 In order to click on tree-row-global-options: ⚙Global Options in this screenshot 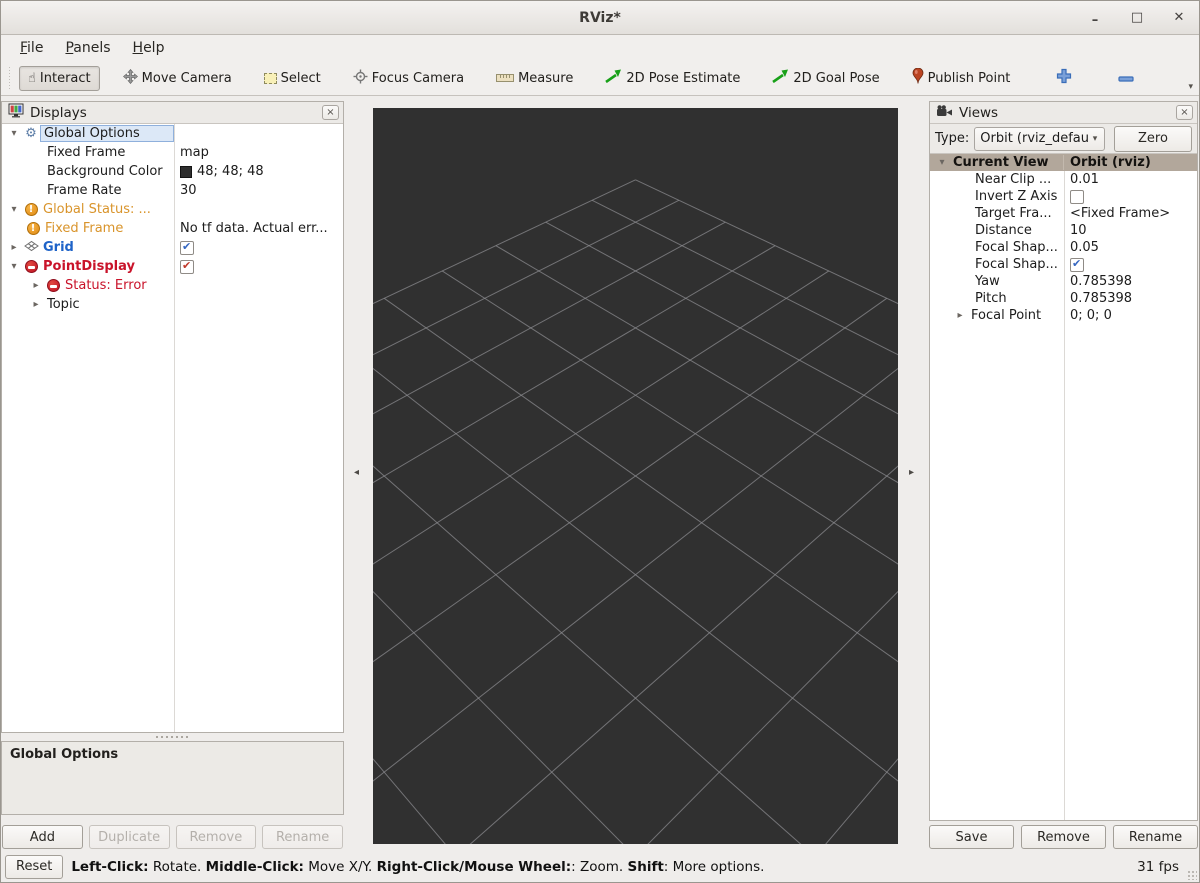, I will do `click(172, 133)`.